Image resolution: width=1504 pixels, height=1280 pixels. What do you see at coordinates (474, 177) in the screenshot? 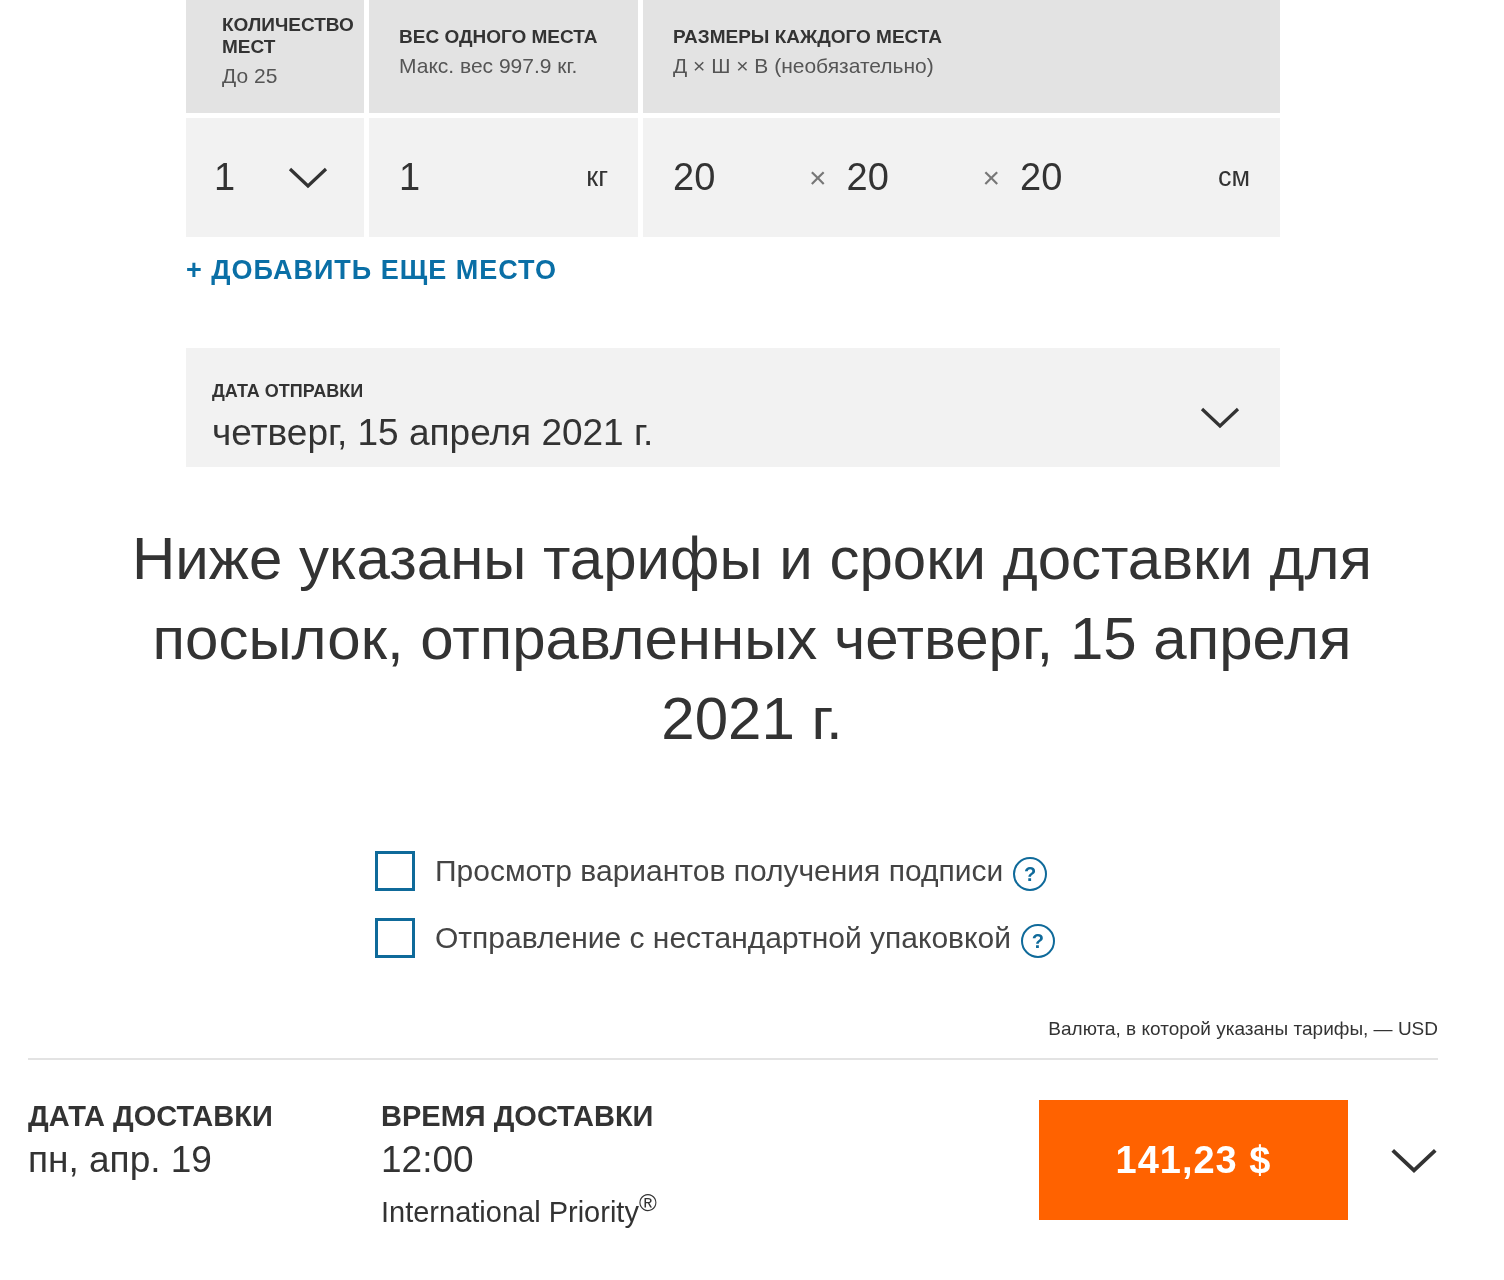
I see `weight-field: 1` at bounding box center [474, 177].